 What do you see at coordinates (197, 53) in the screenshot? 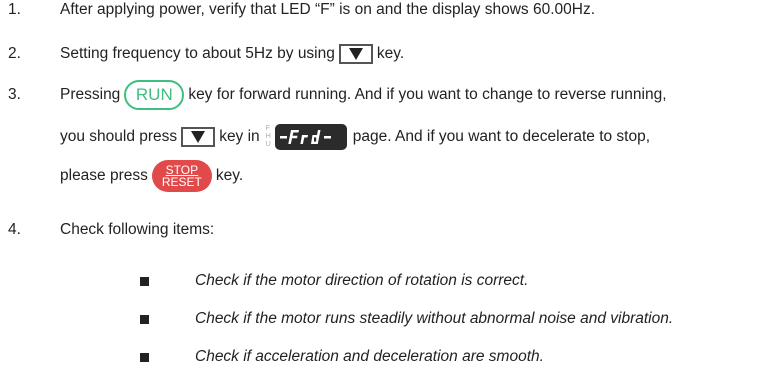
I see `step-text: Setting frequency to about 5Hz by using` at bounding box center [197, 53].